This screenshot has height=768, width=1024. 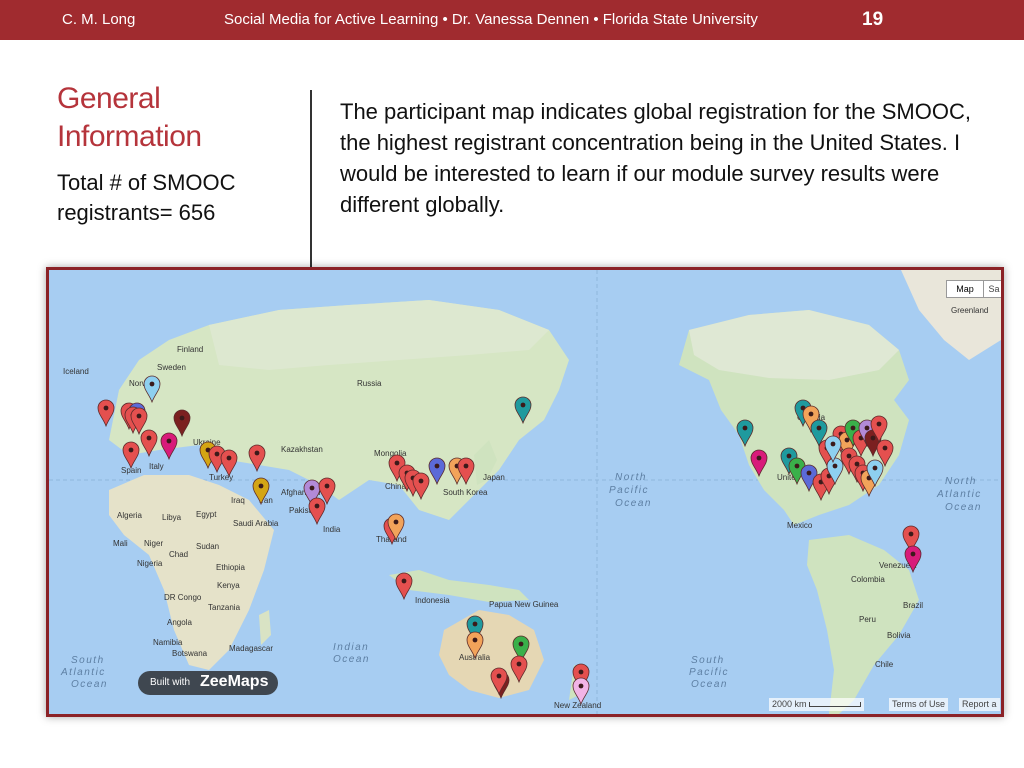 What do you see at coordinates (206, 514) in the screenshot?
I see `label-egypt: Egypt` at bounding box center [206, 514].